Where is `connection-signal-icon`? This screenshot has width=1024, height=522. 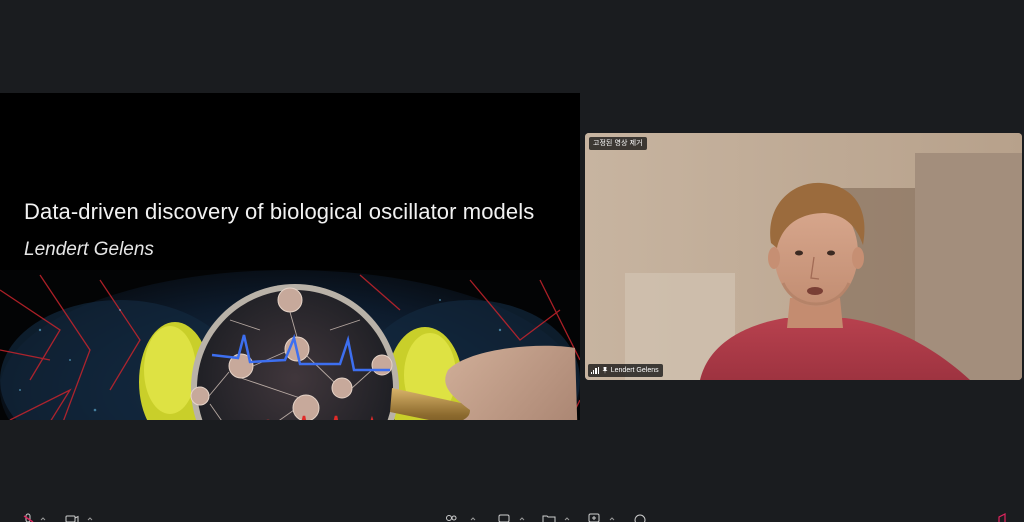
connection-signal-icon is located at coordinates (595, 370).